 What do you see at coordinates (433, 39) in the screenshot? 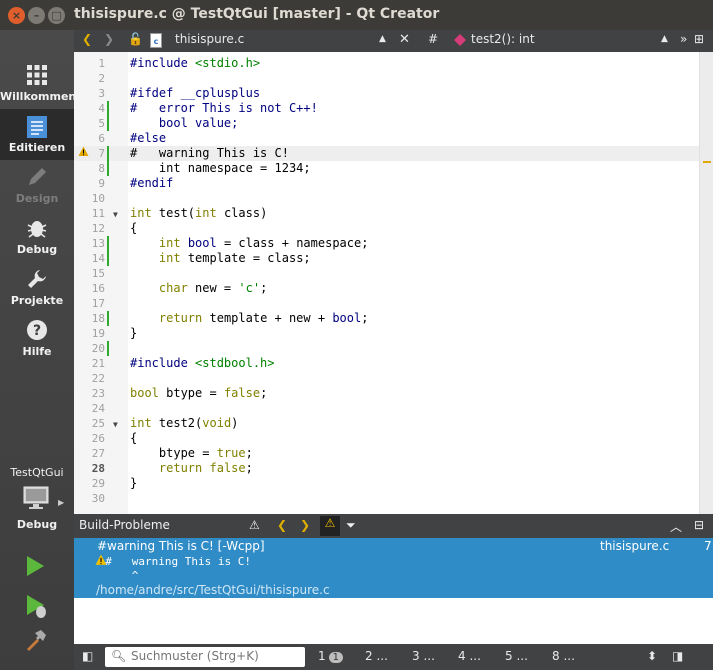
I see `preprocessor-hash-label: #` at bounding box center [433, 39].